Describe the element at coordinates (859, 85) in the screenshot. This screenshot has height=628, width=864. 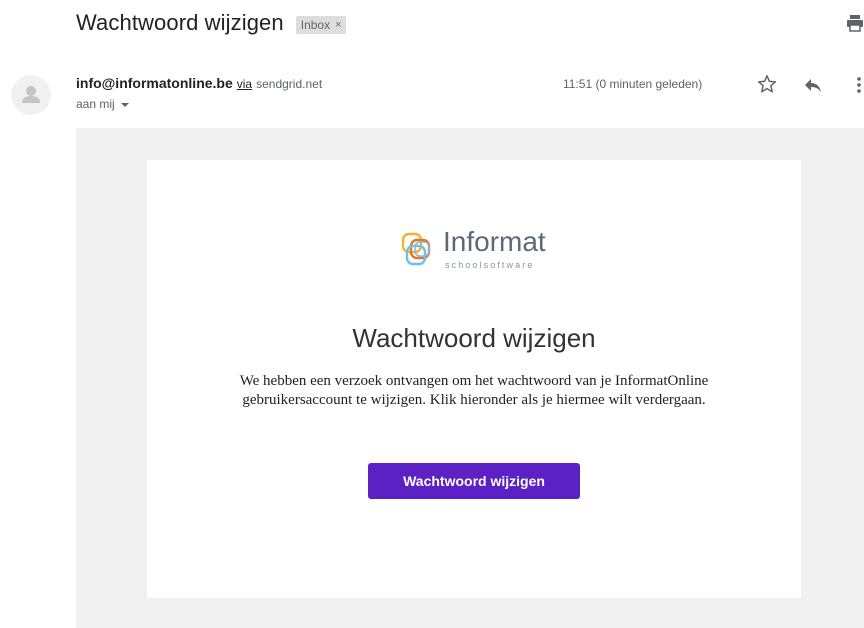
I see `more-vert-icon` at that location.